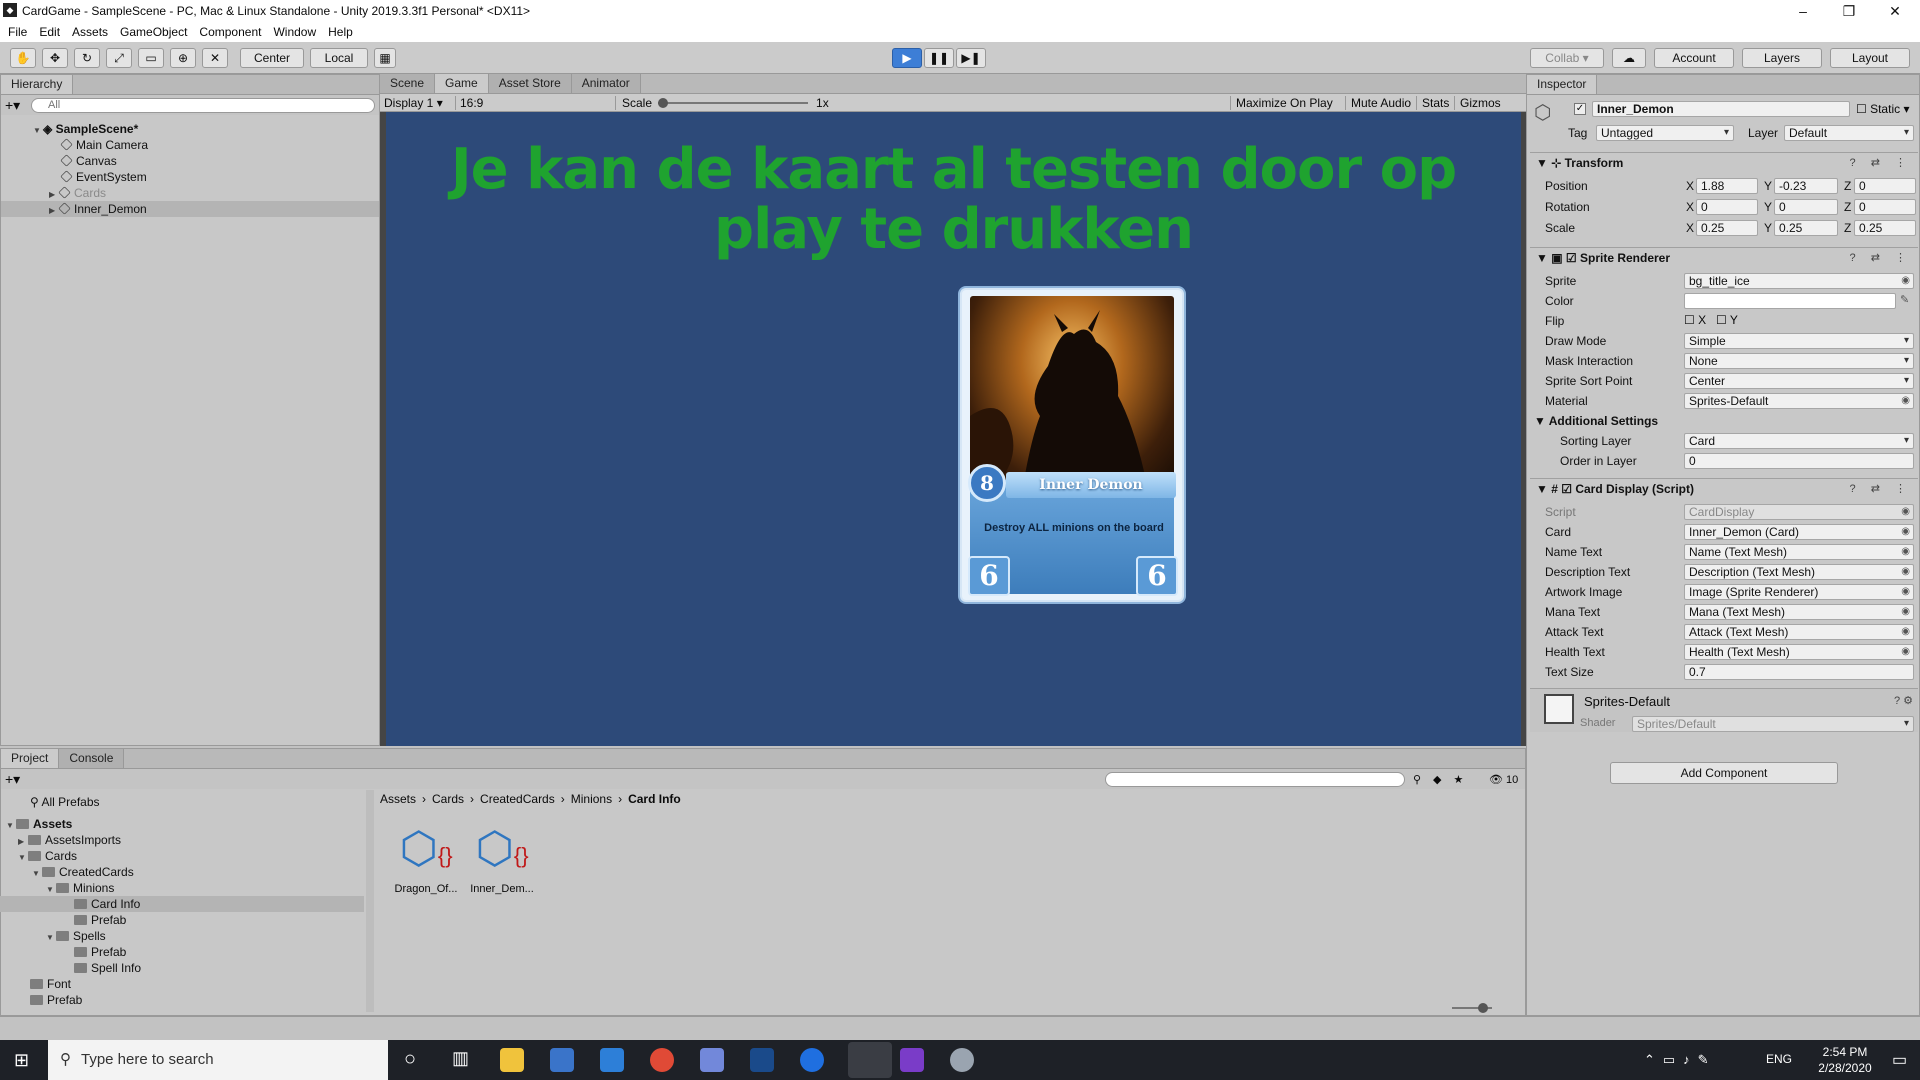 This screenshot has height=1080, width=1920. What do you see at coordinates (340, 32) in the screenshot?
I see `menu-help: Help` at bounding box center [340, 32].